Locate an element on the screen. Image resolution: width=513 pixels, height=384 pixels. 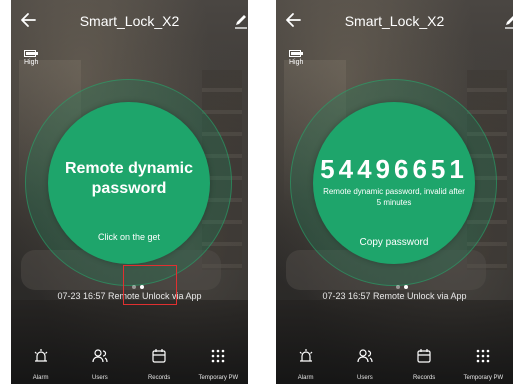
highlight-box is located at coordinates (150, 285).